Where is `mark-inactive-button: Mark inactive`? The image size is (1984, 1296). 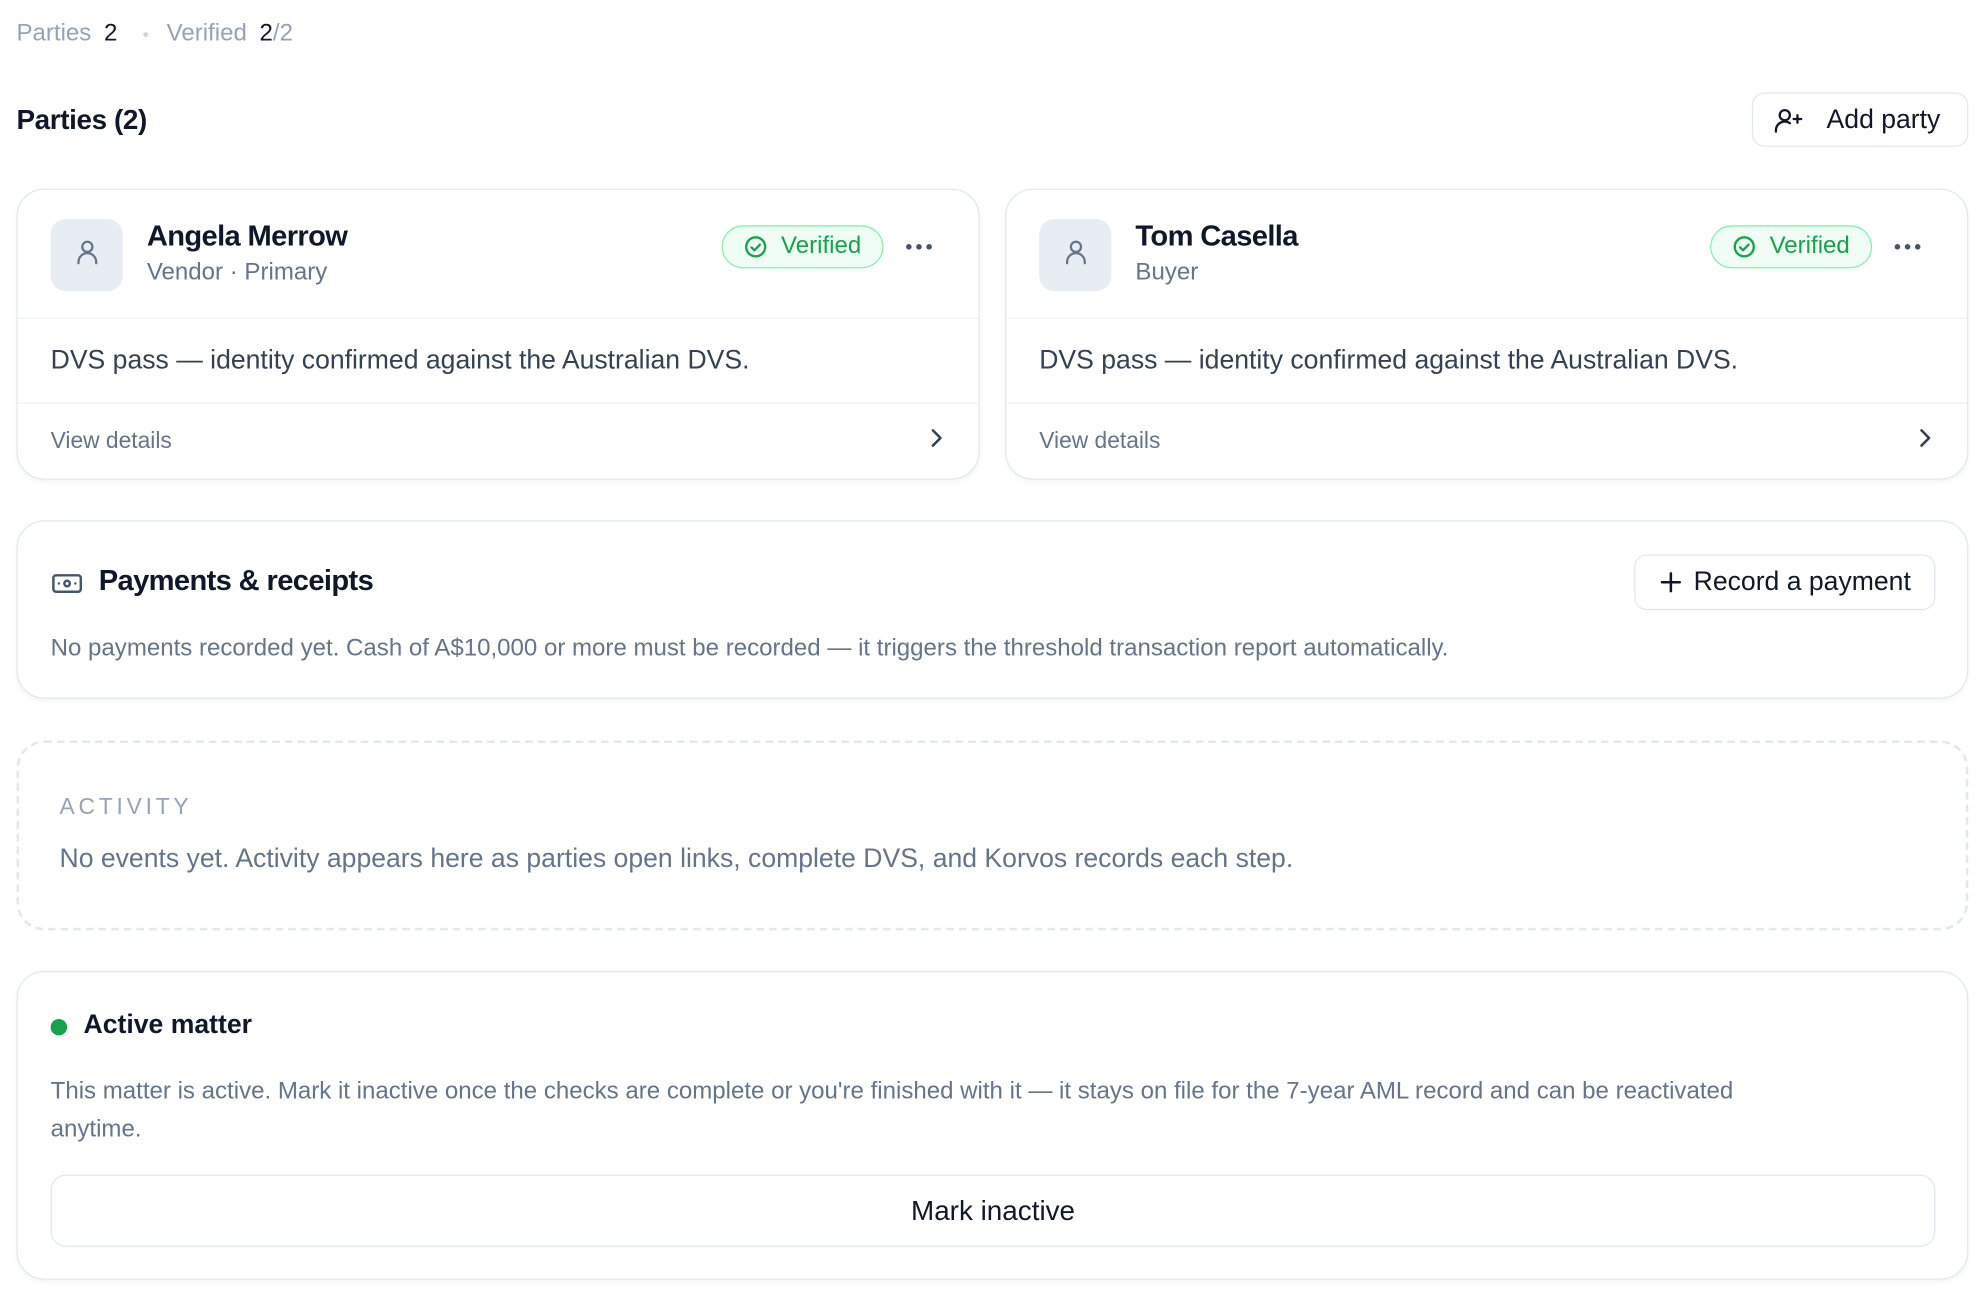
mark-inactive-button: Mark inactive is located at coordinates (993, 1210).